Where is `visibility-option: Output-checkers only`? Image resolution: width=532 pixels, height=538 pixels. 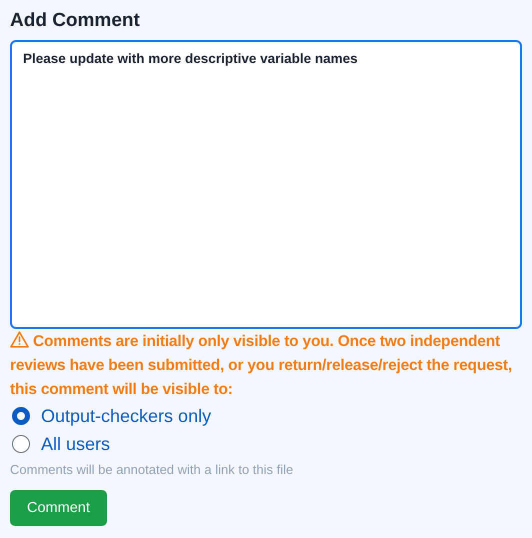
visibility-option: Output-checkers only is located at coordinates (111, 416).